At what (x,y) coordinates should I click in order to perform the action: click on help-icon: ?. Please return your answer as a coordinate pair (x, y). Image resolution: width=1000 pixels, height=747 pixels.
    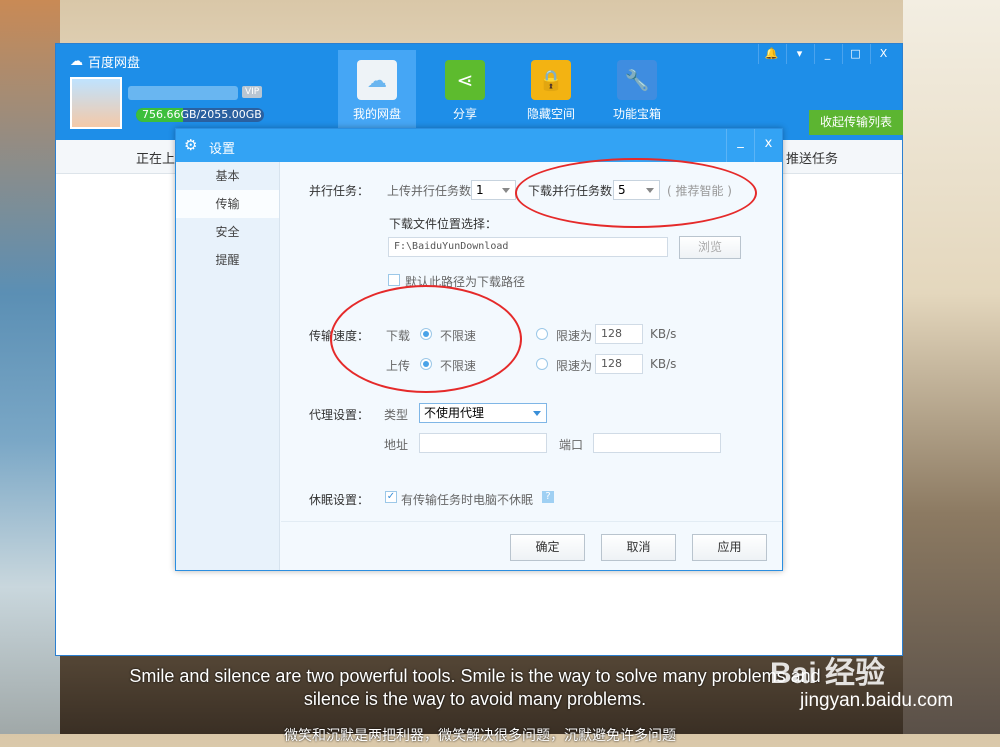
    Looking at the image, I should click on (548, 497).